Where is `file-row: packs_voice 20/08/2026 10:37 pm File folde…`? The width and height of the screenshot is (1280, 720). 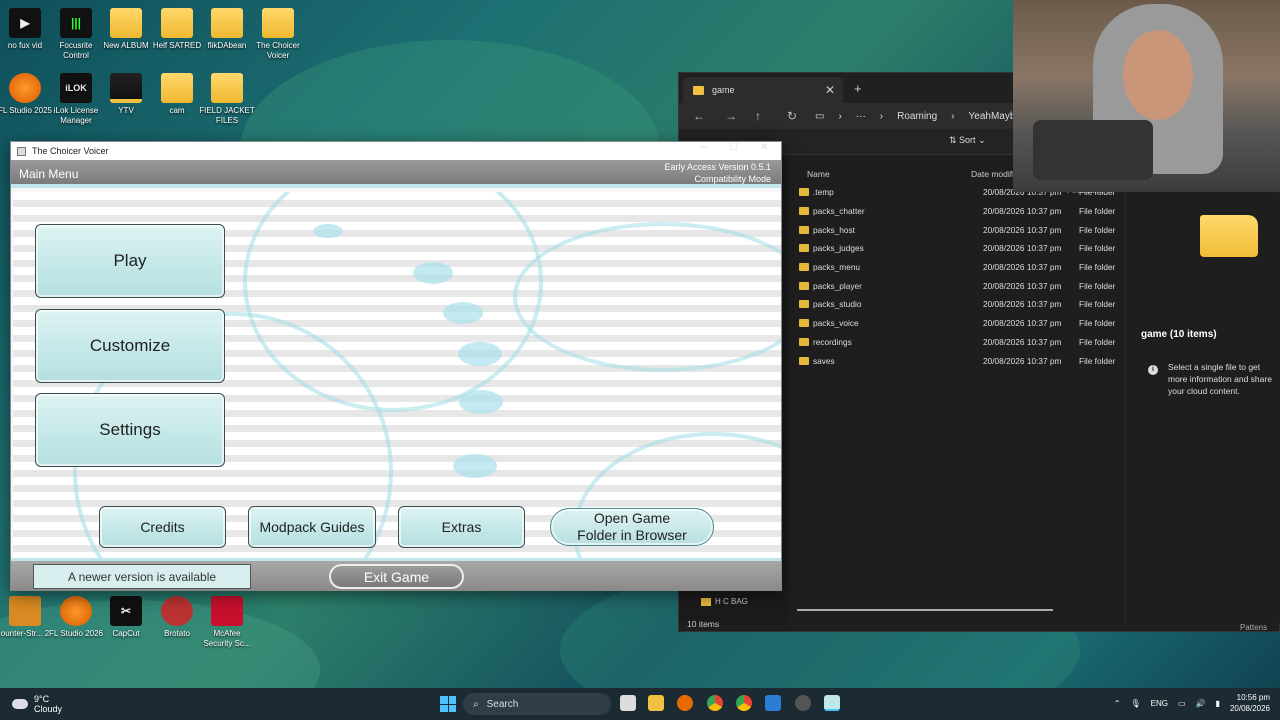 file-row: packs_voice 20/08/2026 10:37 pm File folde… is located at coordinates (962, 323).